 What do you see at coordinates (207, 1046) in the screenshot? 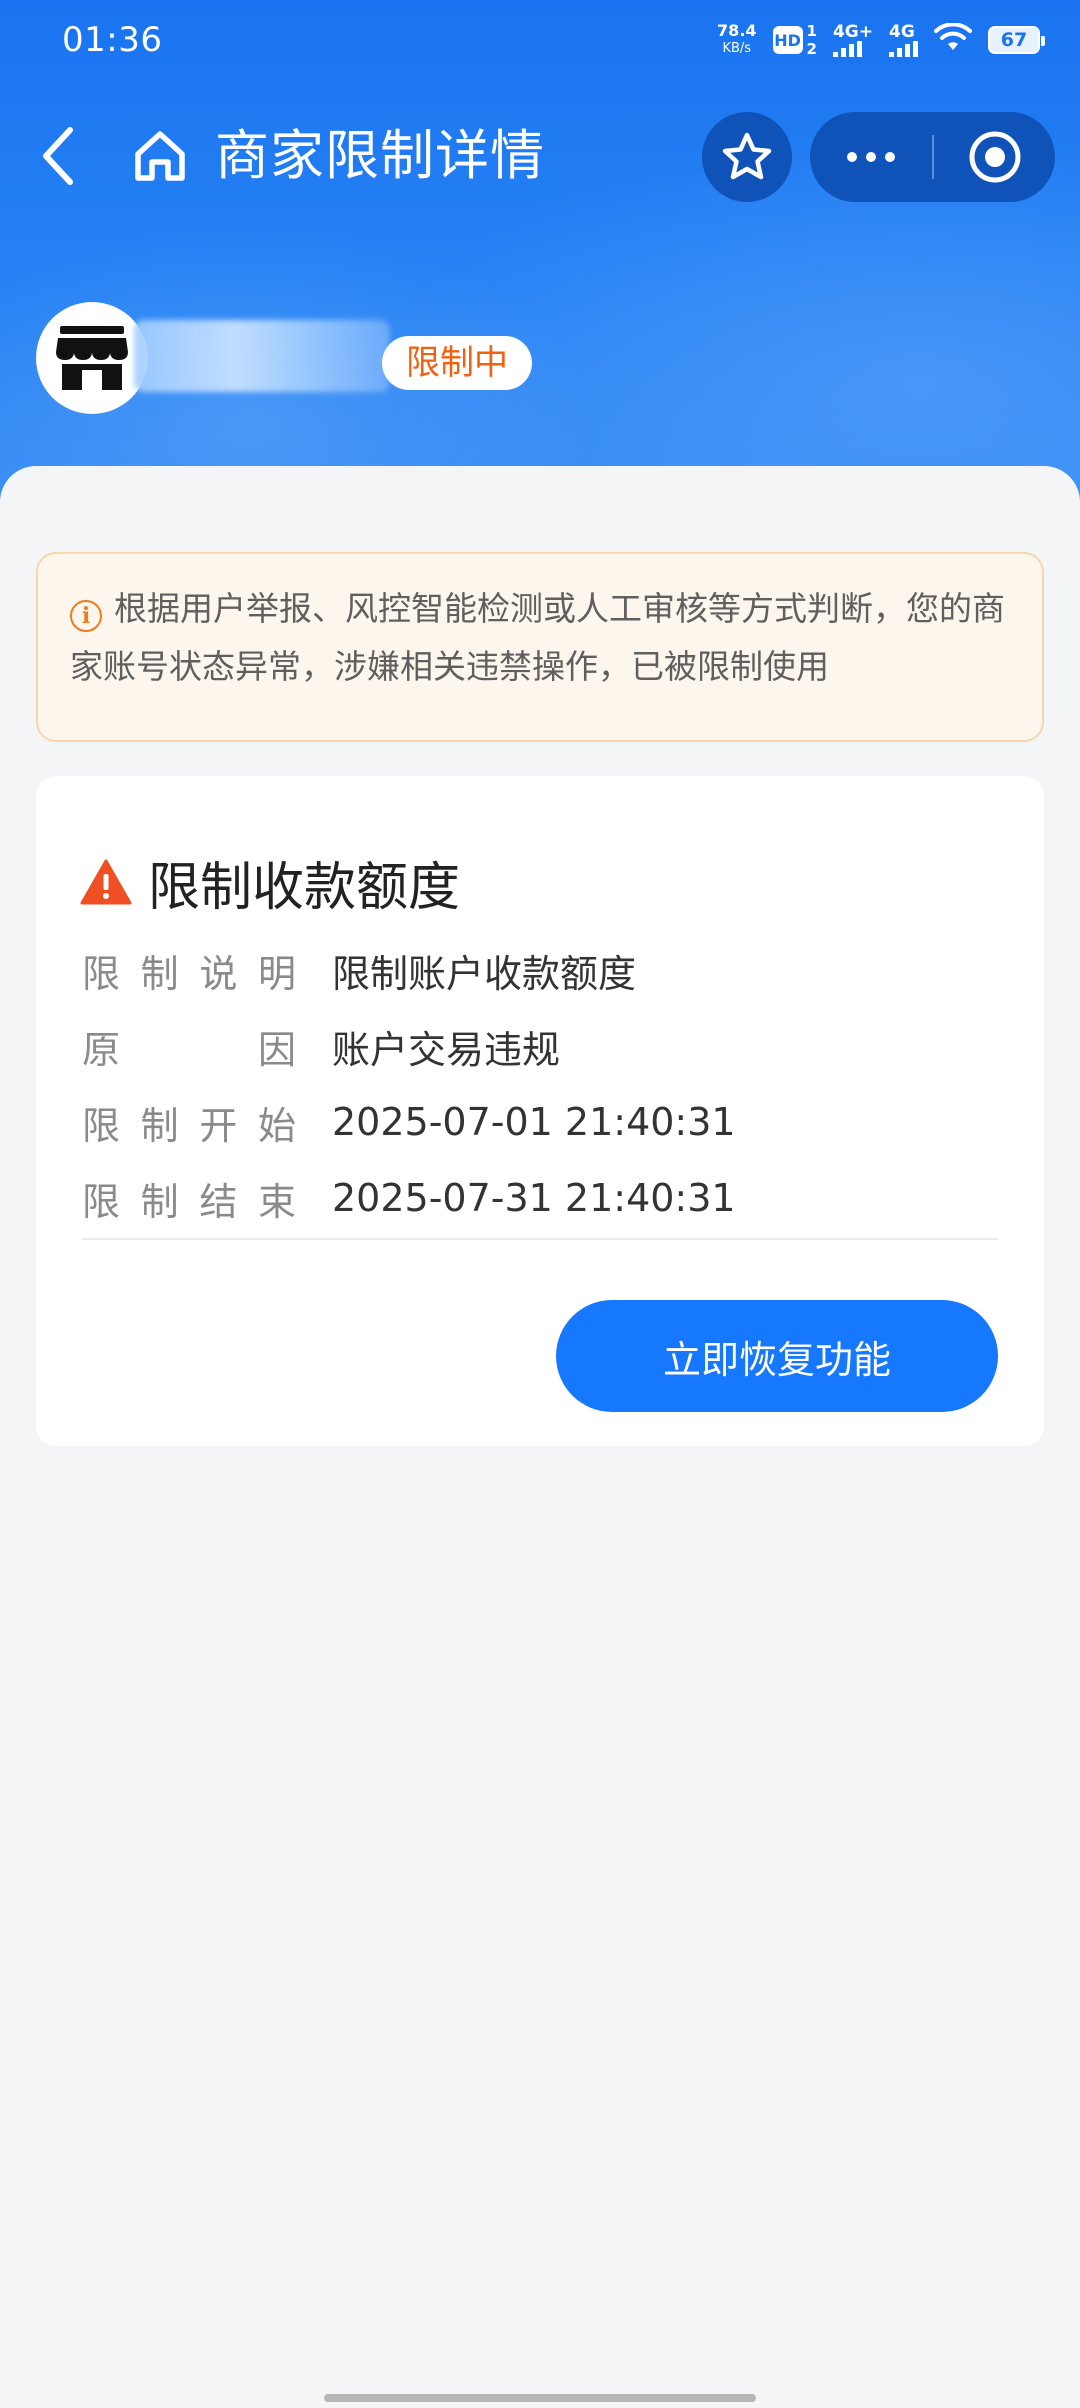
I see `detail-label: 原 因` at bounding box center [207, 1046].